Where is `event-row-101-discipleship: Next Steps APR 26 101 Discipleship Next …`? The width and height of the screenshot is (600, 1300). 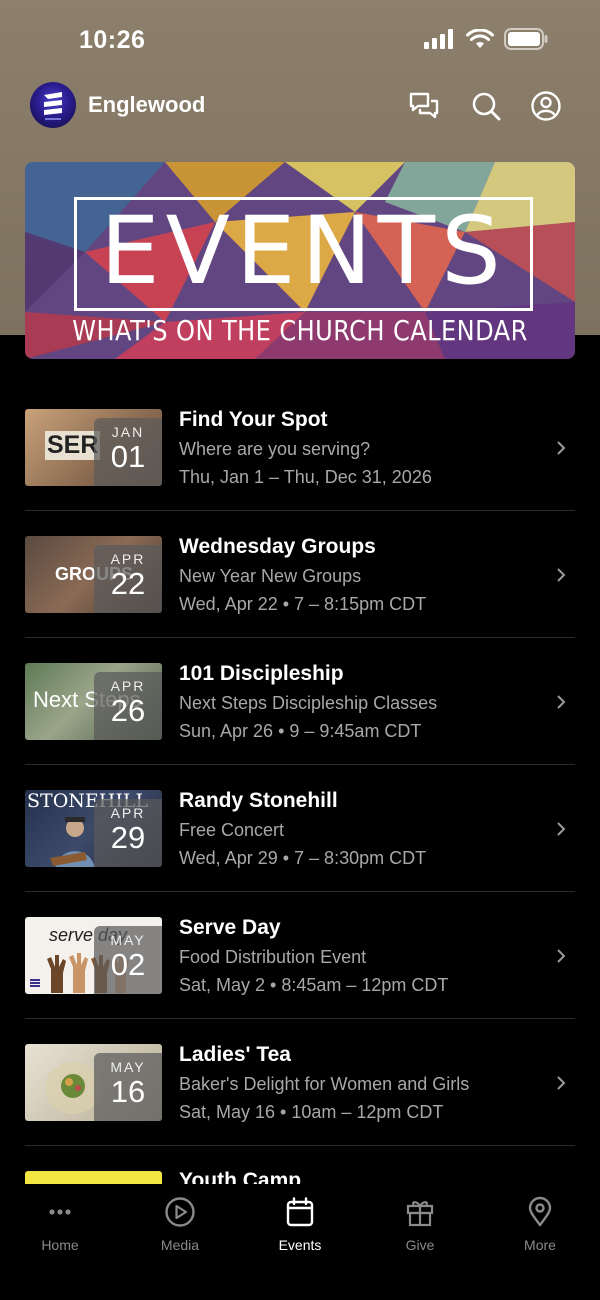
event-row-101-discipleship: Next Steps APR 26 101 Discipleship Next … is located at coordinates (300, 701).